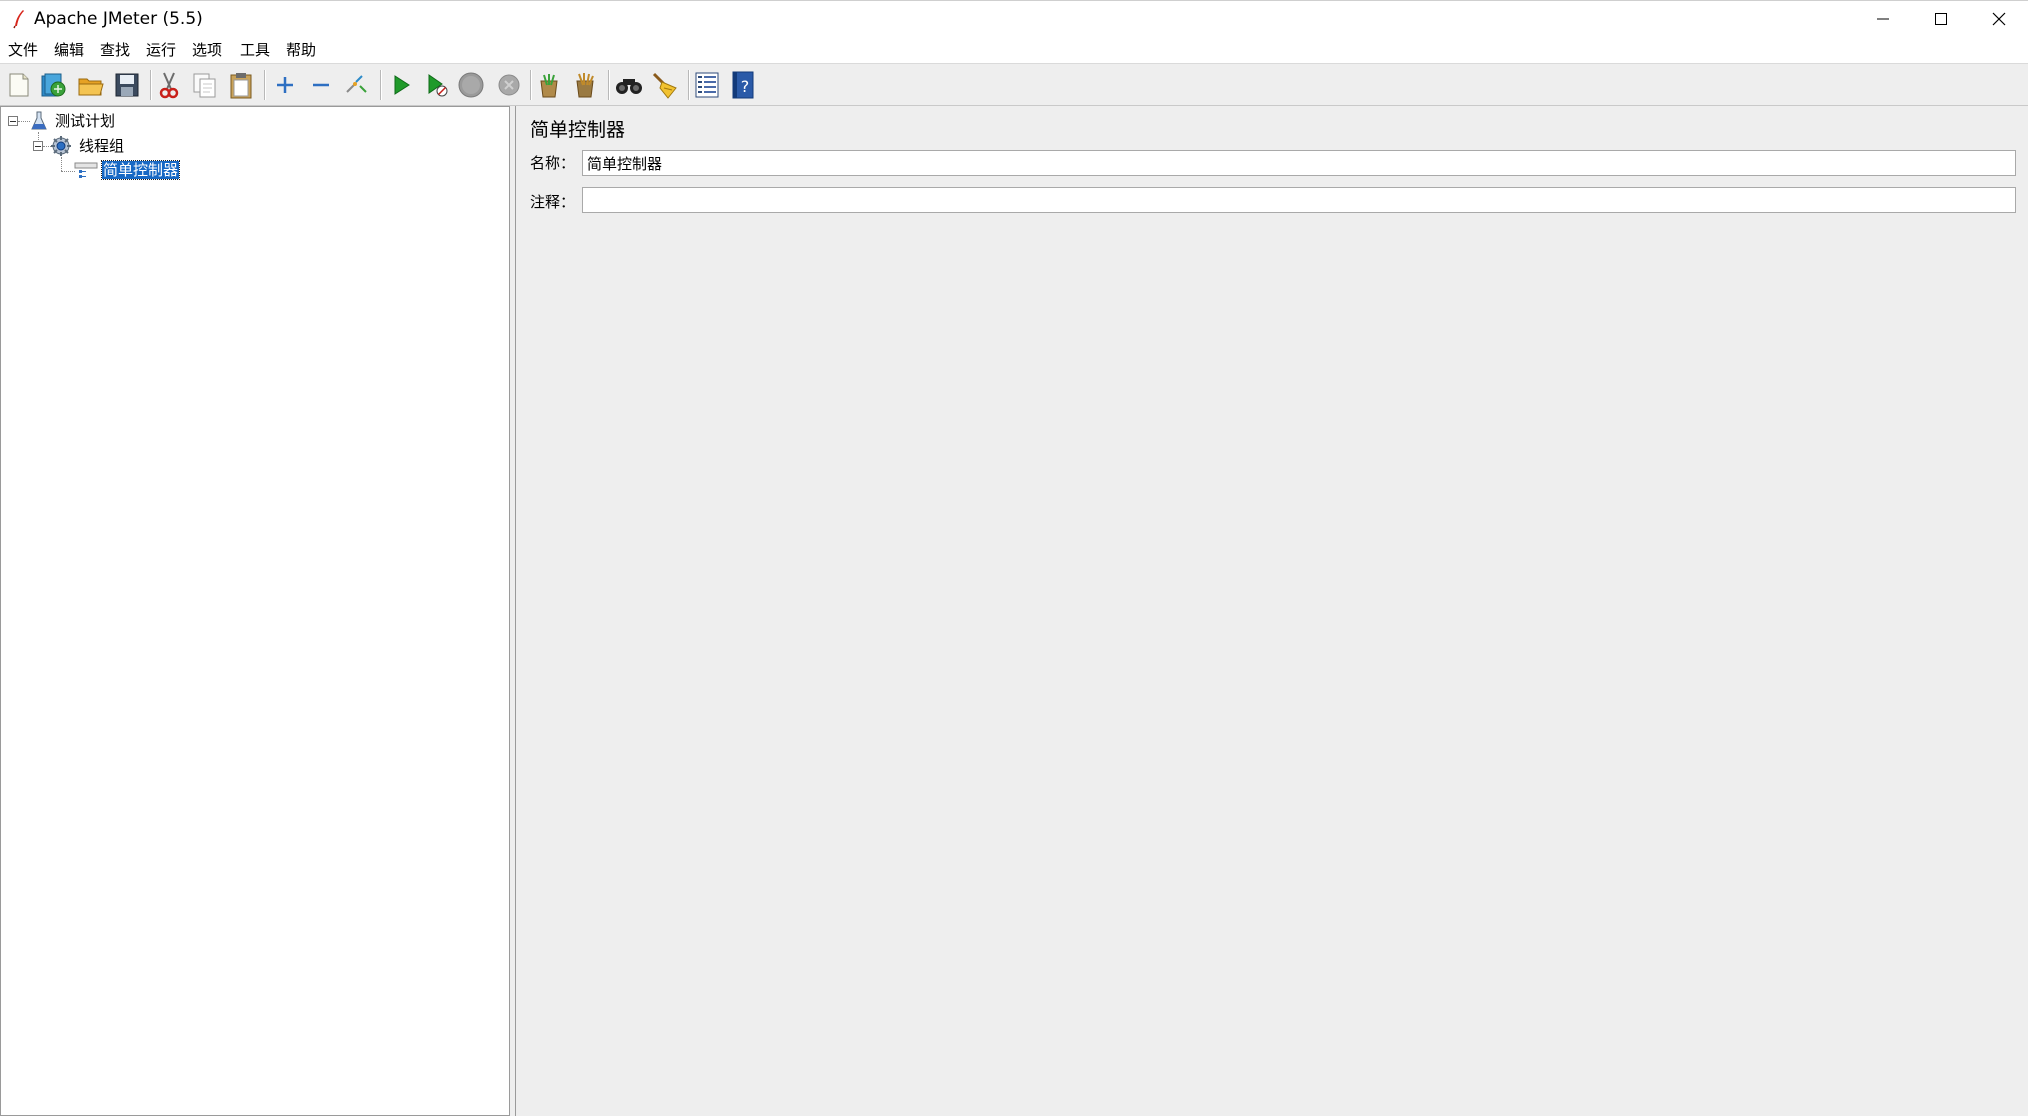 This screenshot has width=2028, height=1116. I want to click on new-button, so click(19, 85).